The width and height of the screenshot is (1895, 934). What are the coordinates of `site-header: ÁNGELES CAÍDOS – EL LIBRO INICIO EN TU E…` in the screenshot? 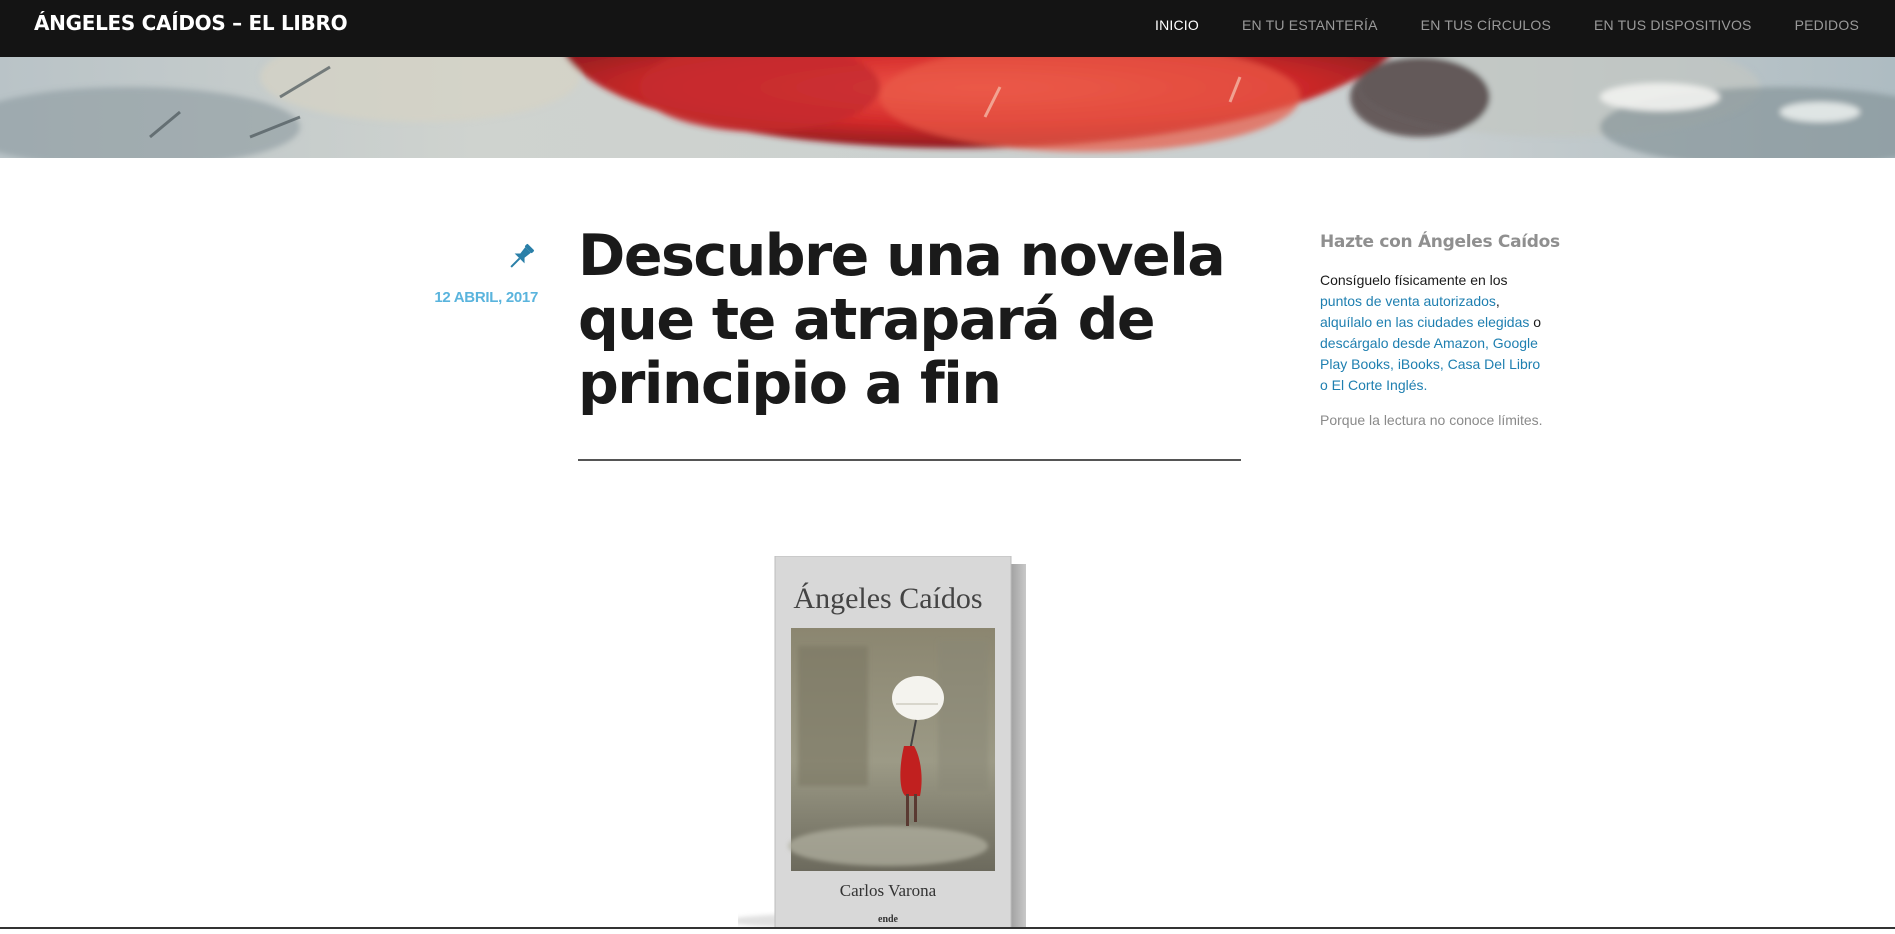 It's located at (947, 28).